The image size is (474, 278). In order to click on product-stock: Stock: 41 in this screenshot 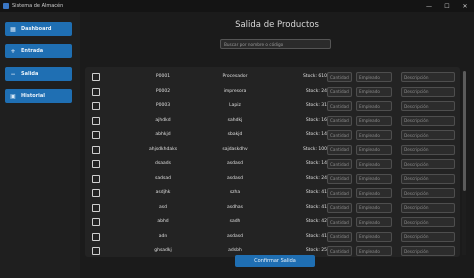, I will do `click(316, 207)`.